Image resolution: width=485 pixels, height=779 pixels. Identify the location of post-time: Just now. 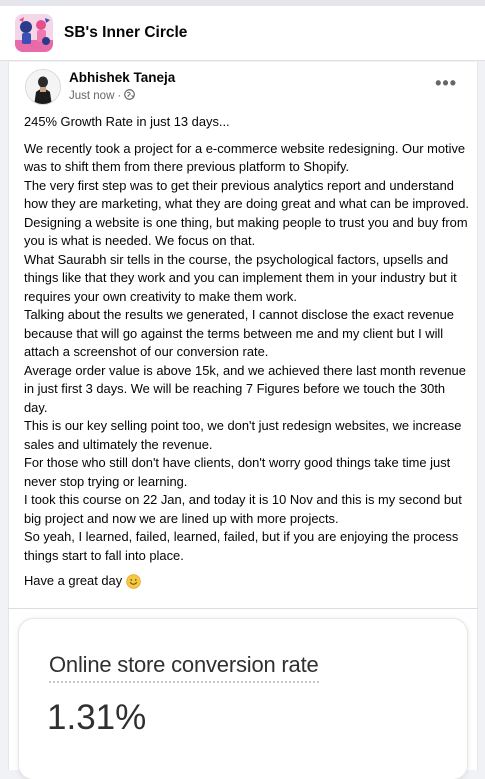
(91, 96).